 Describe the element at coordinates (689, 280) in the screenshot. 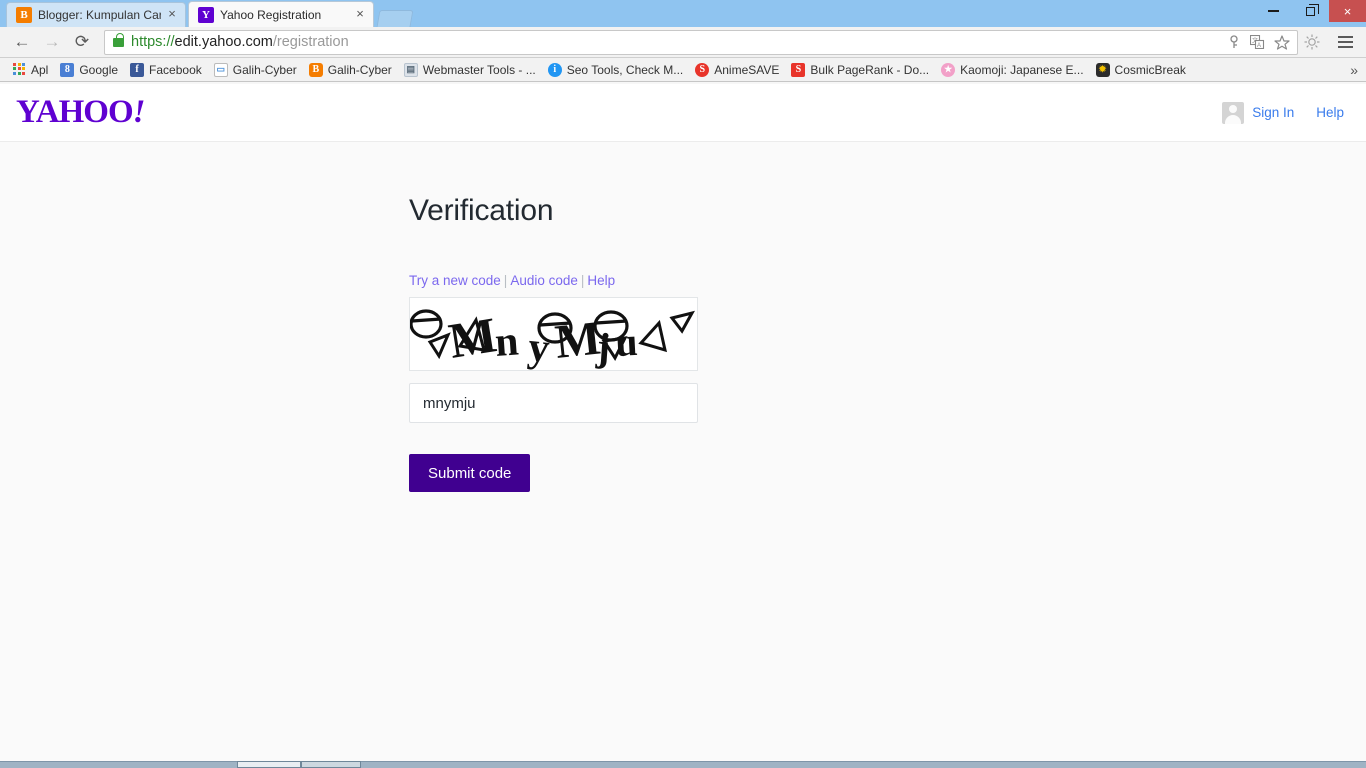

I see `captcha-links: Try a new code | Audio code | Help` at that location.